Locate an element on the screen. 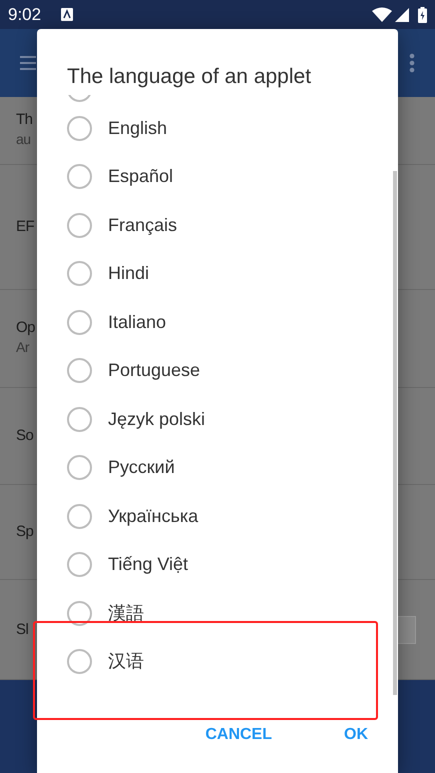  setting-title: Th is located at coordinates (24, 120).